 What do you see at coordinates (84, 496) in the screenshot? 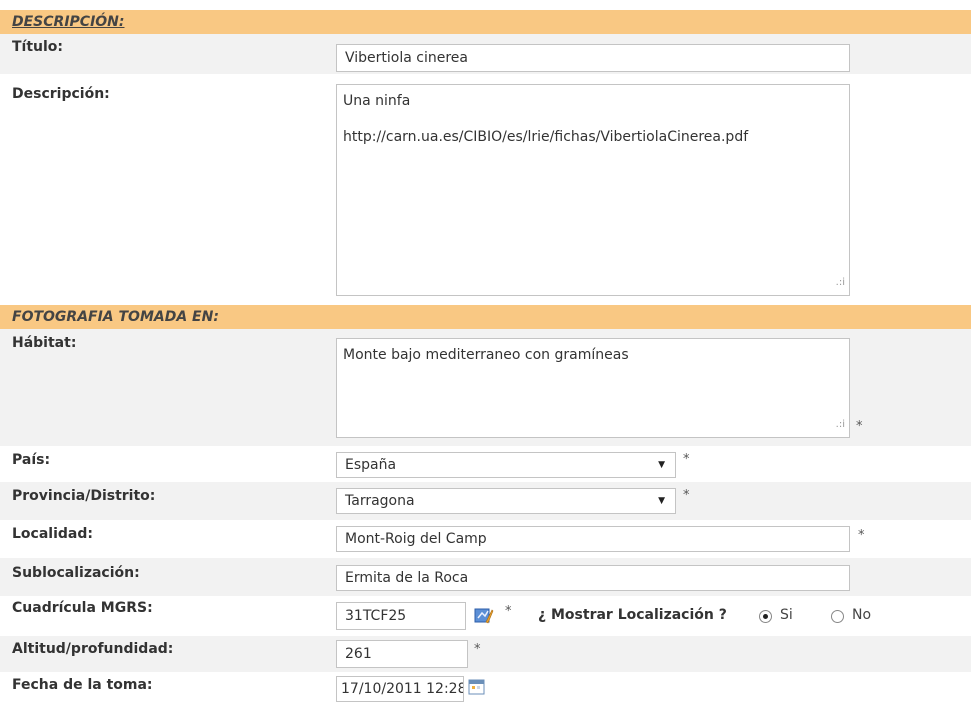
I see `label-provincia: Provincia/Distrito:` at bounding box center [84, 496].